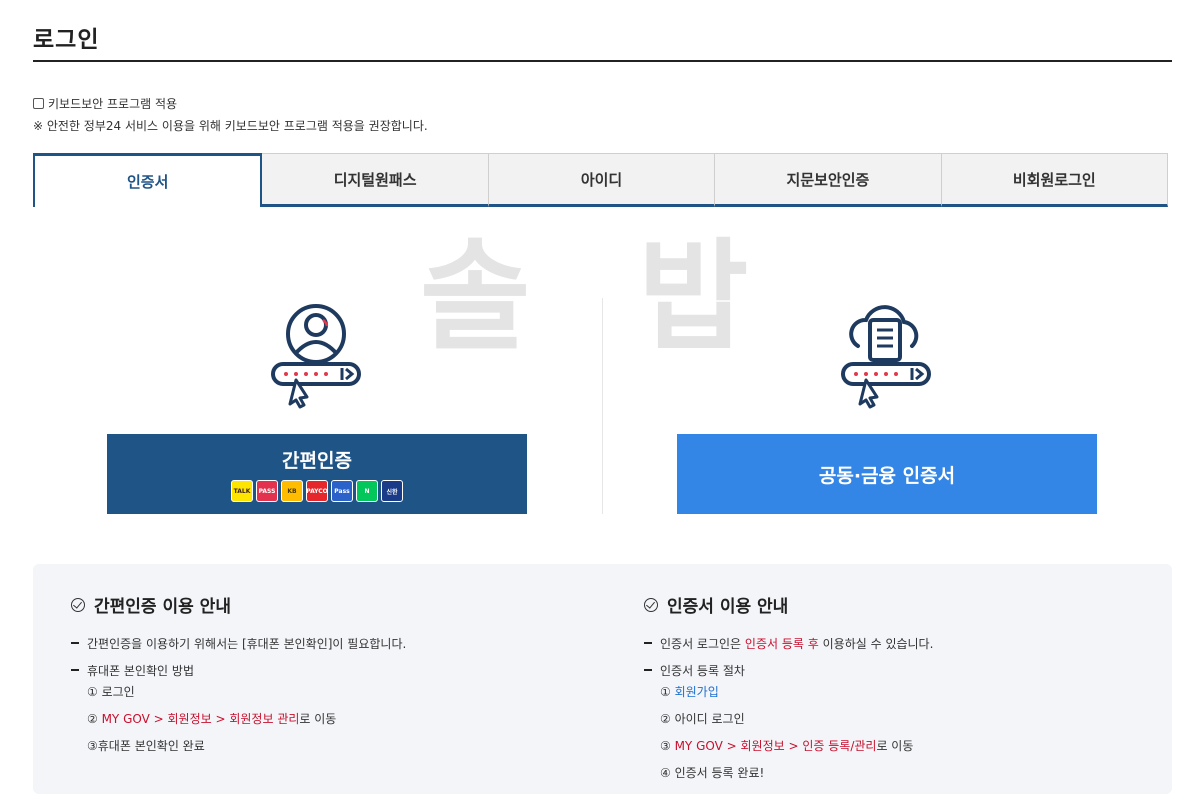 This screenshot has height=794, width=1191. I want to click on title-divider, so click(602, 61).